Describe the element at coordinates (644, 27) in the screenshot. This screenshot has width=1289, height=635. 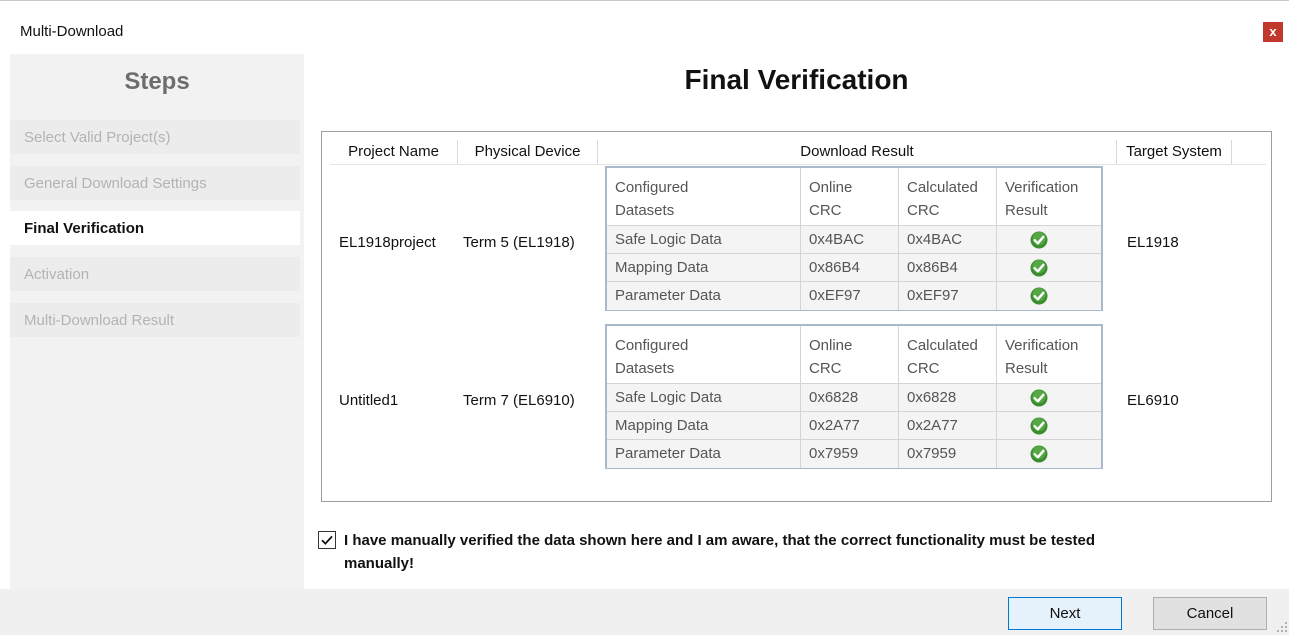
I see `title-bar: Multi-Download x` at that location.